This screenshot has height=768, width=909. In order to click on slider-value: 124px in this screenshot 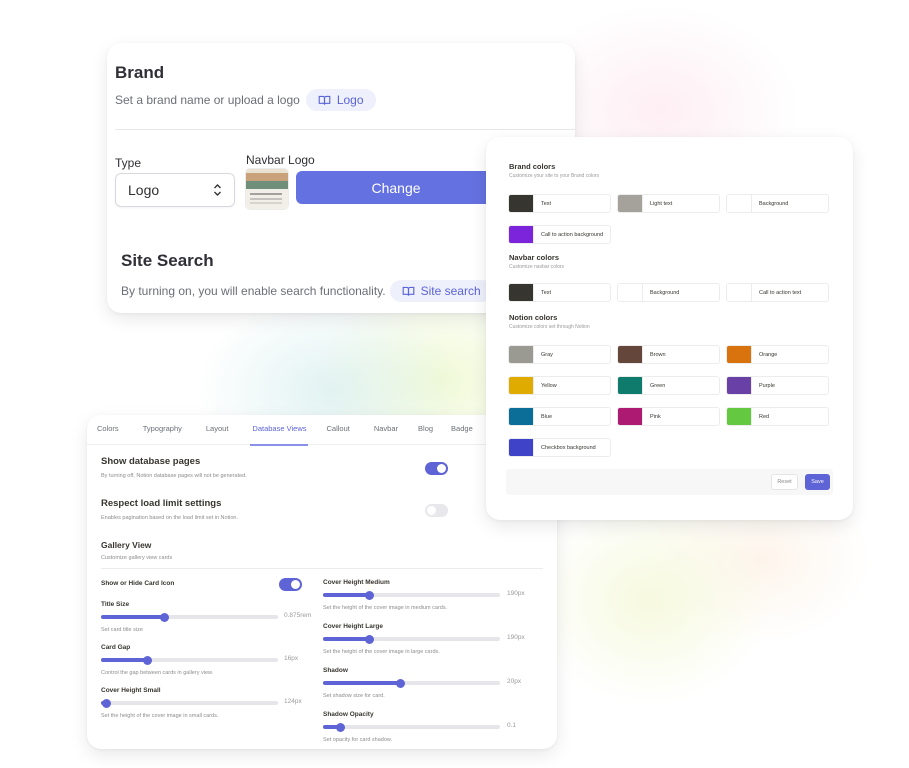, I will do `click(293, 701)`.